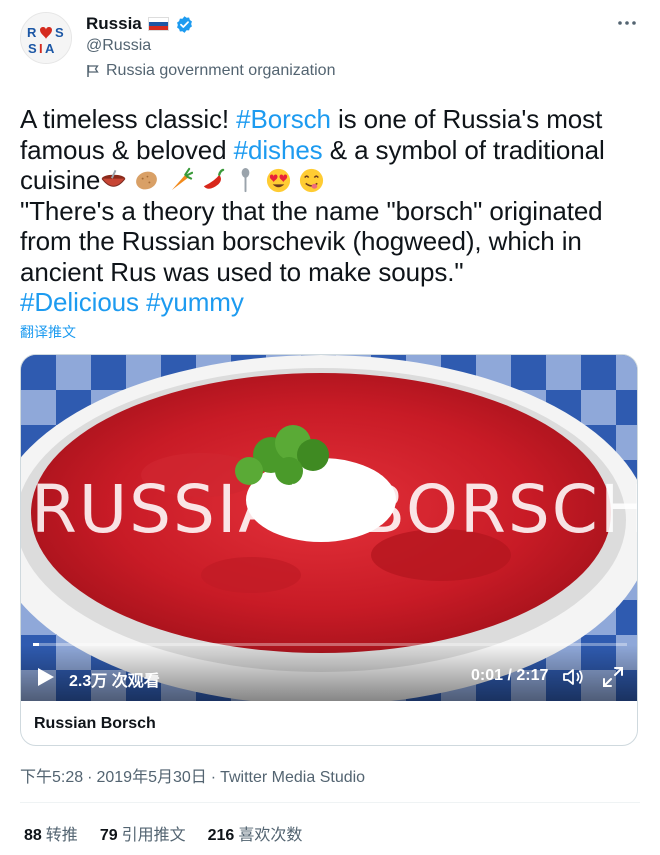 This screenshot has height=855, width=660. Describe the element at coordinates (292, 777) in the screenshot. I see `tweet-source: Twitter Media Studio` at that location.